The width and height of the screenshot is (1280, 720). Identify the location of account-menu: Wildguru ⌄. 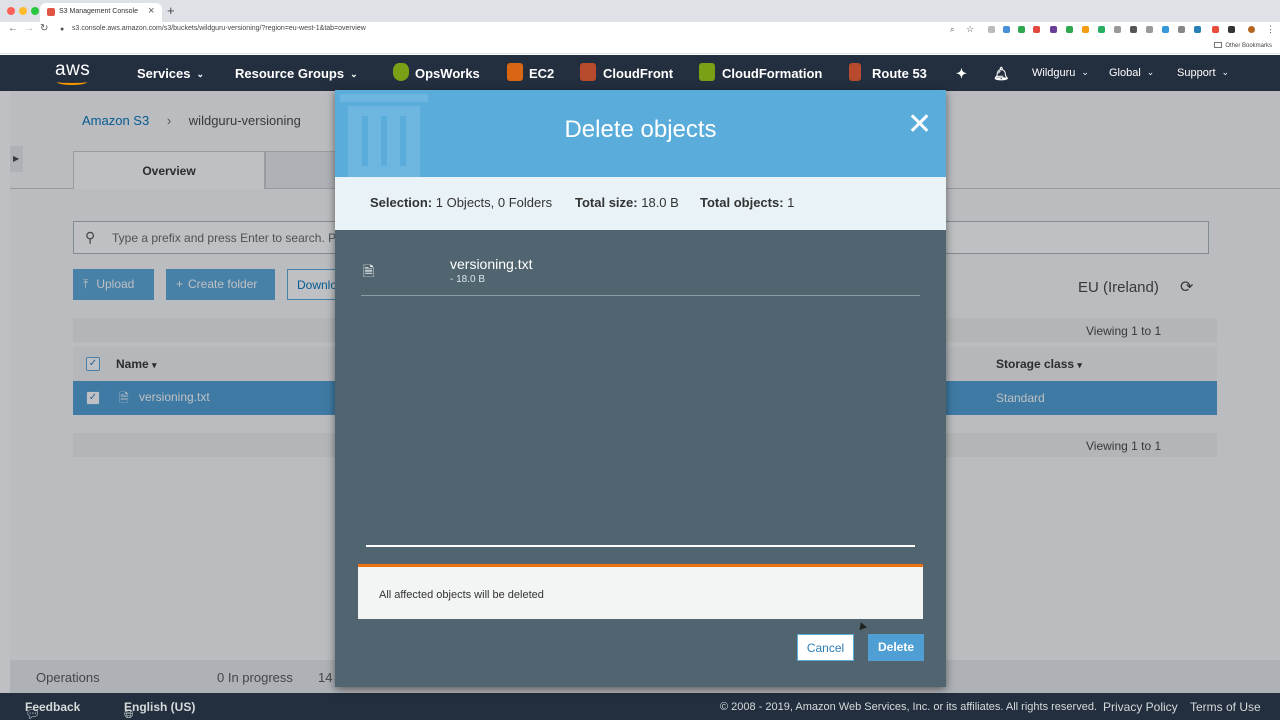
(1060, 73).